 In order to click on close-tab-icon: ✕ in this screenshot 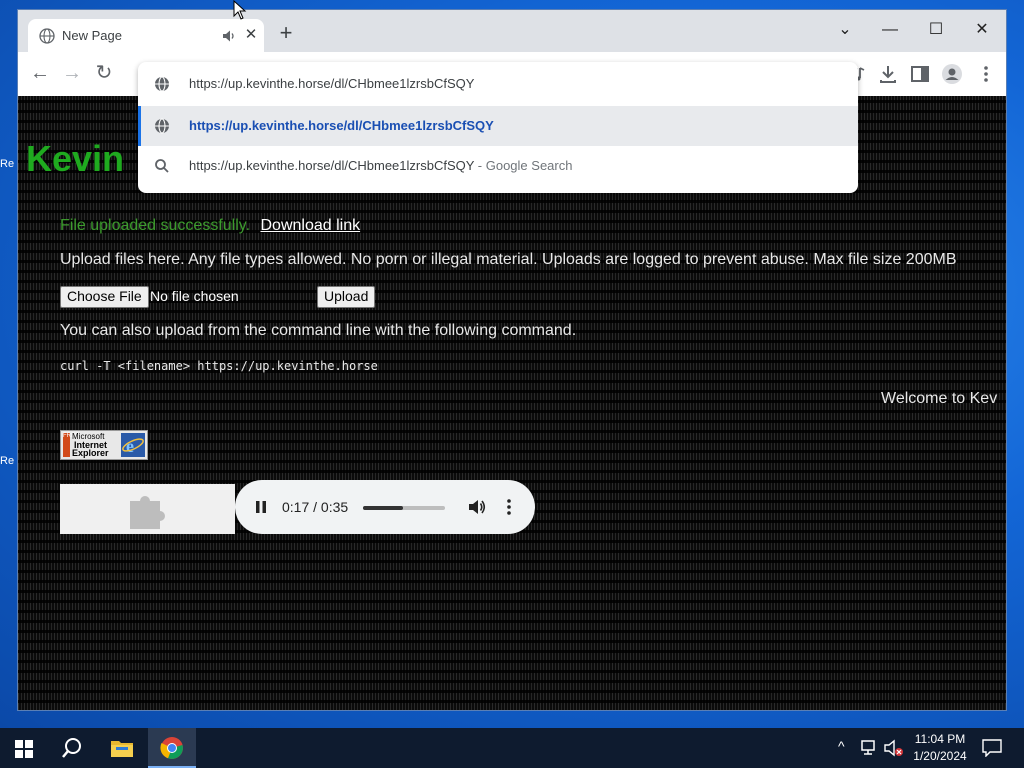, I will do `click(251, 35)`.